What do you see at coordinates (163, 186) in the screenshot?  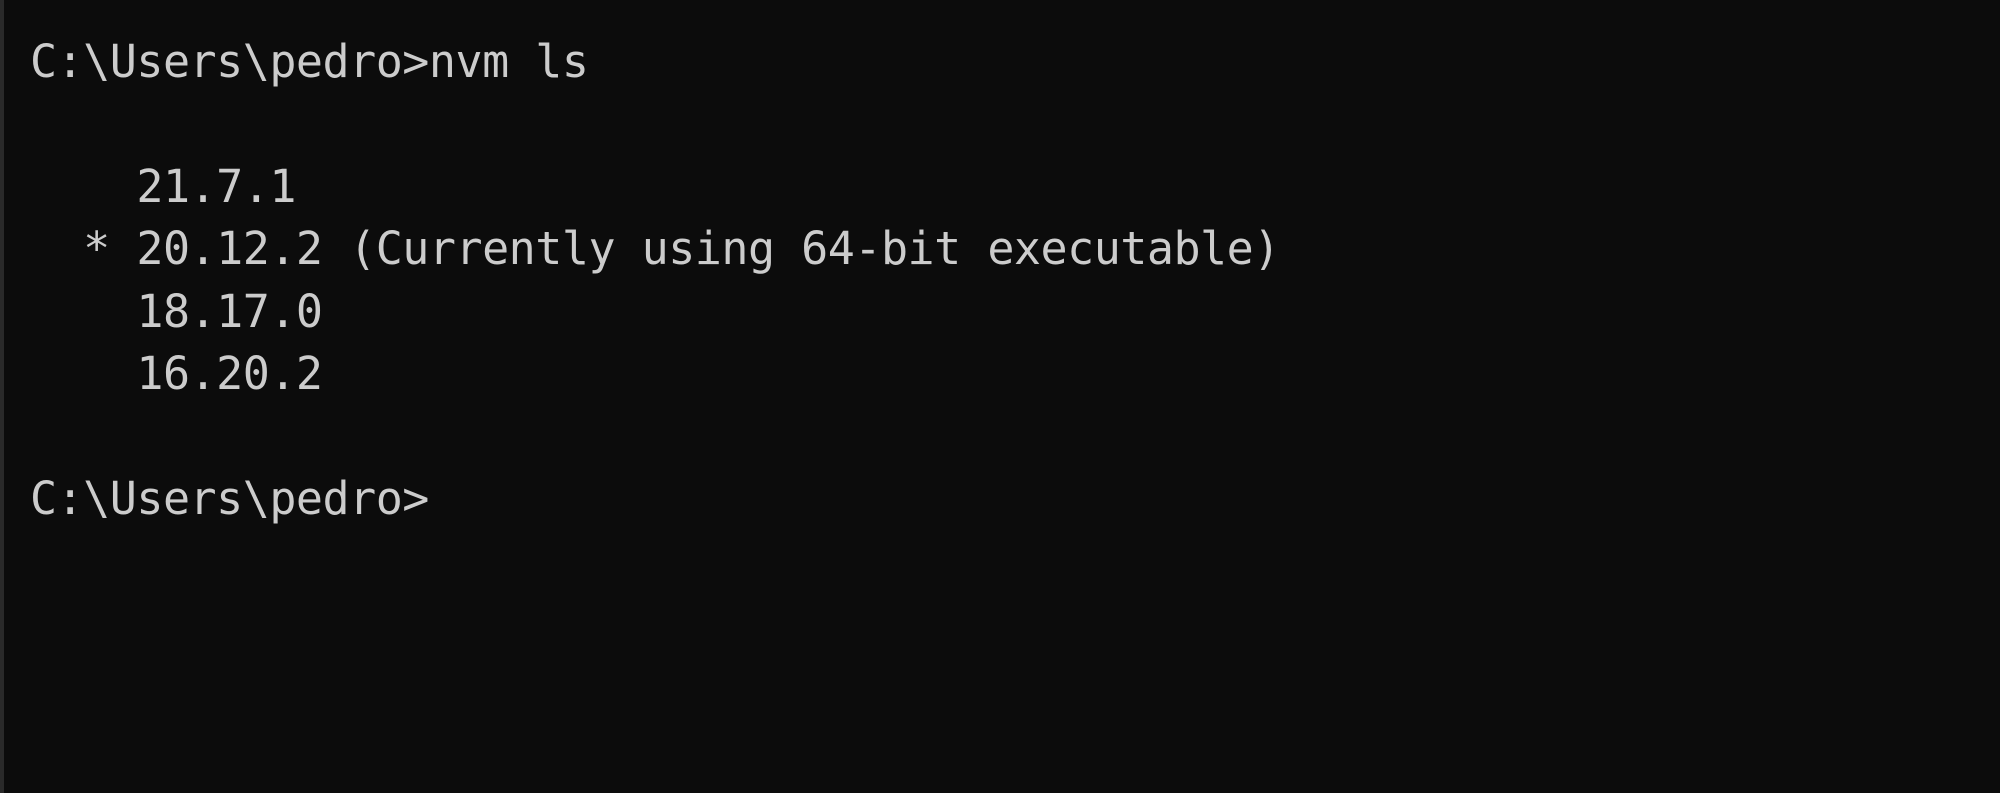 I see `nvm-version-item: 21.7.1` at bounding box center [163, 186].